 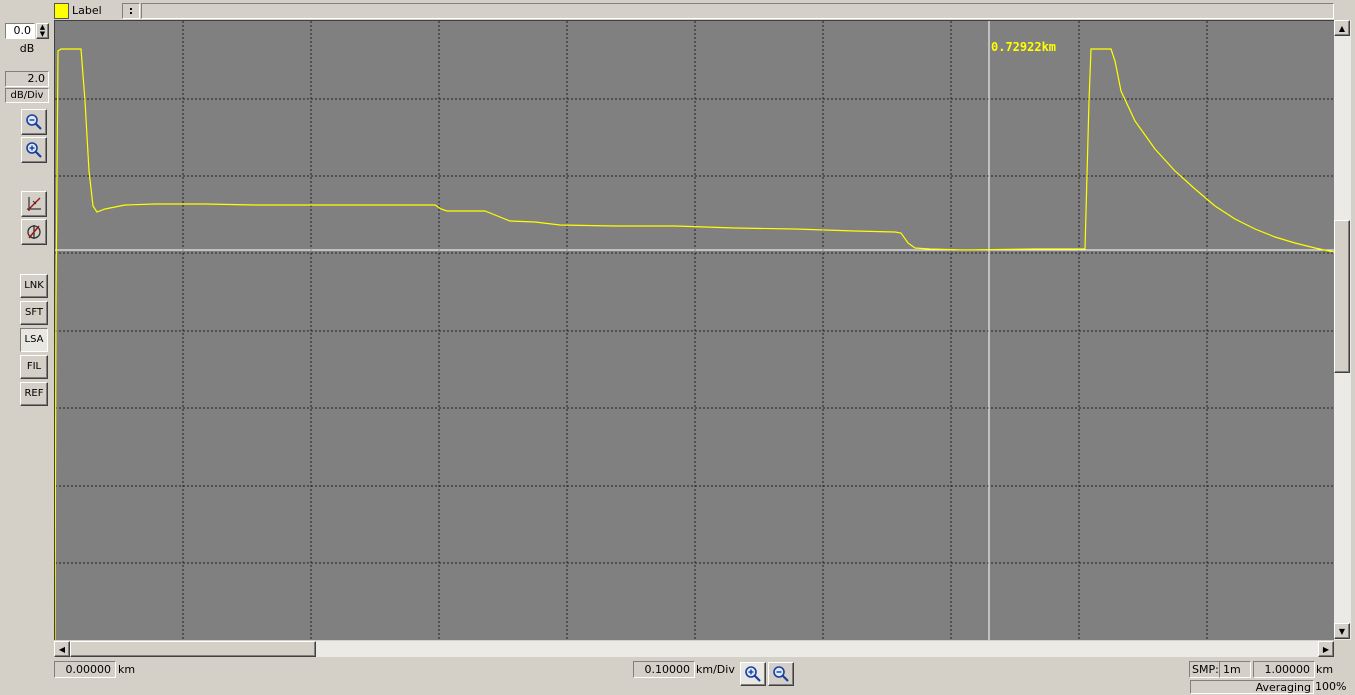 What do you see at coordinates (87, 10) in the screenshot?
I see `label-caption: Label` at bounding box center [87, 10].